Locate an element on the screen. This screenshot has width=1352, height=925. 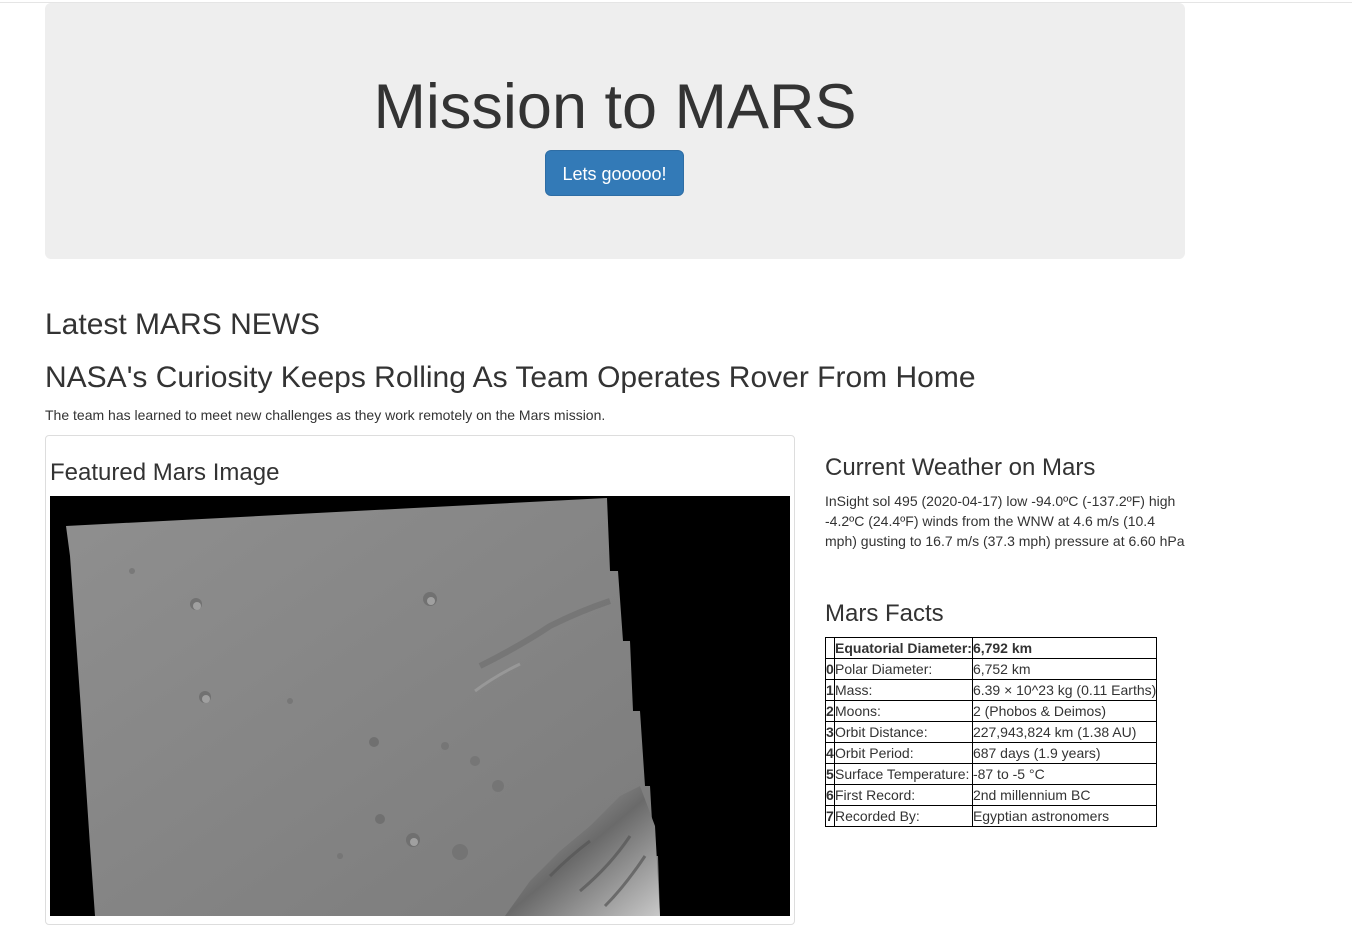
row-value: 687 days (1.9 years) is located at coordinates (1064, 753).